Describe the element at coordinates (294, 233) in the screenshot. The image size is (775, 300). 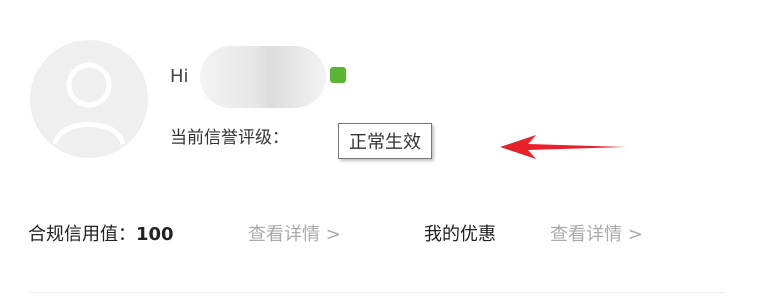
I see `view-details-link-compliance: 查看详情 >` at that location.